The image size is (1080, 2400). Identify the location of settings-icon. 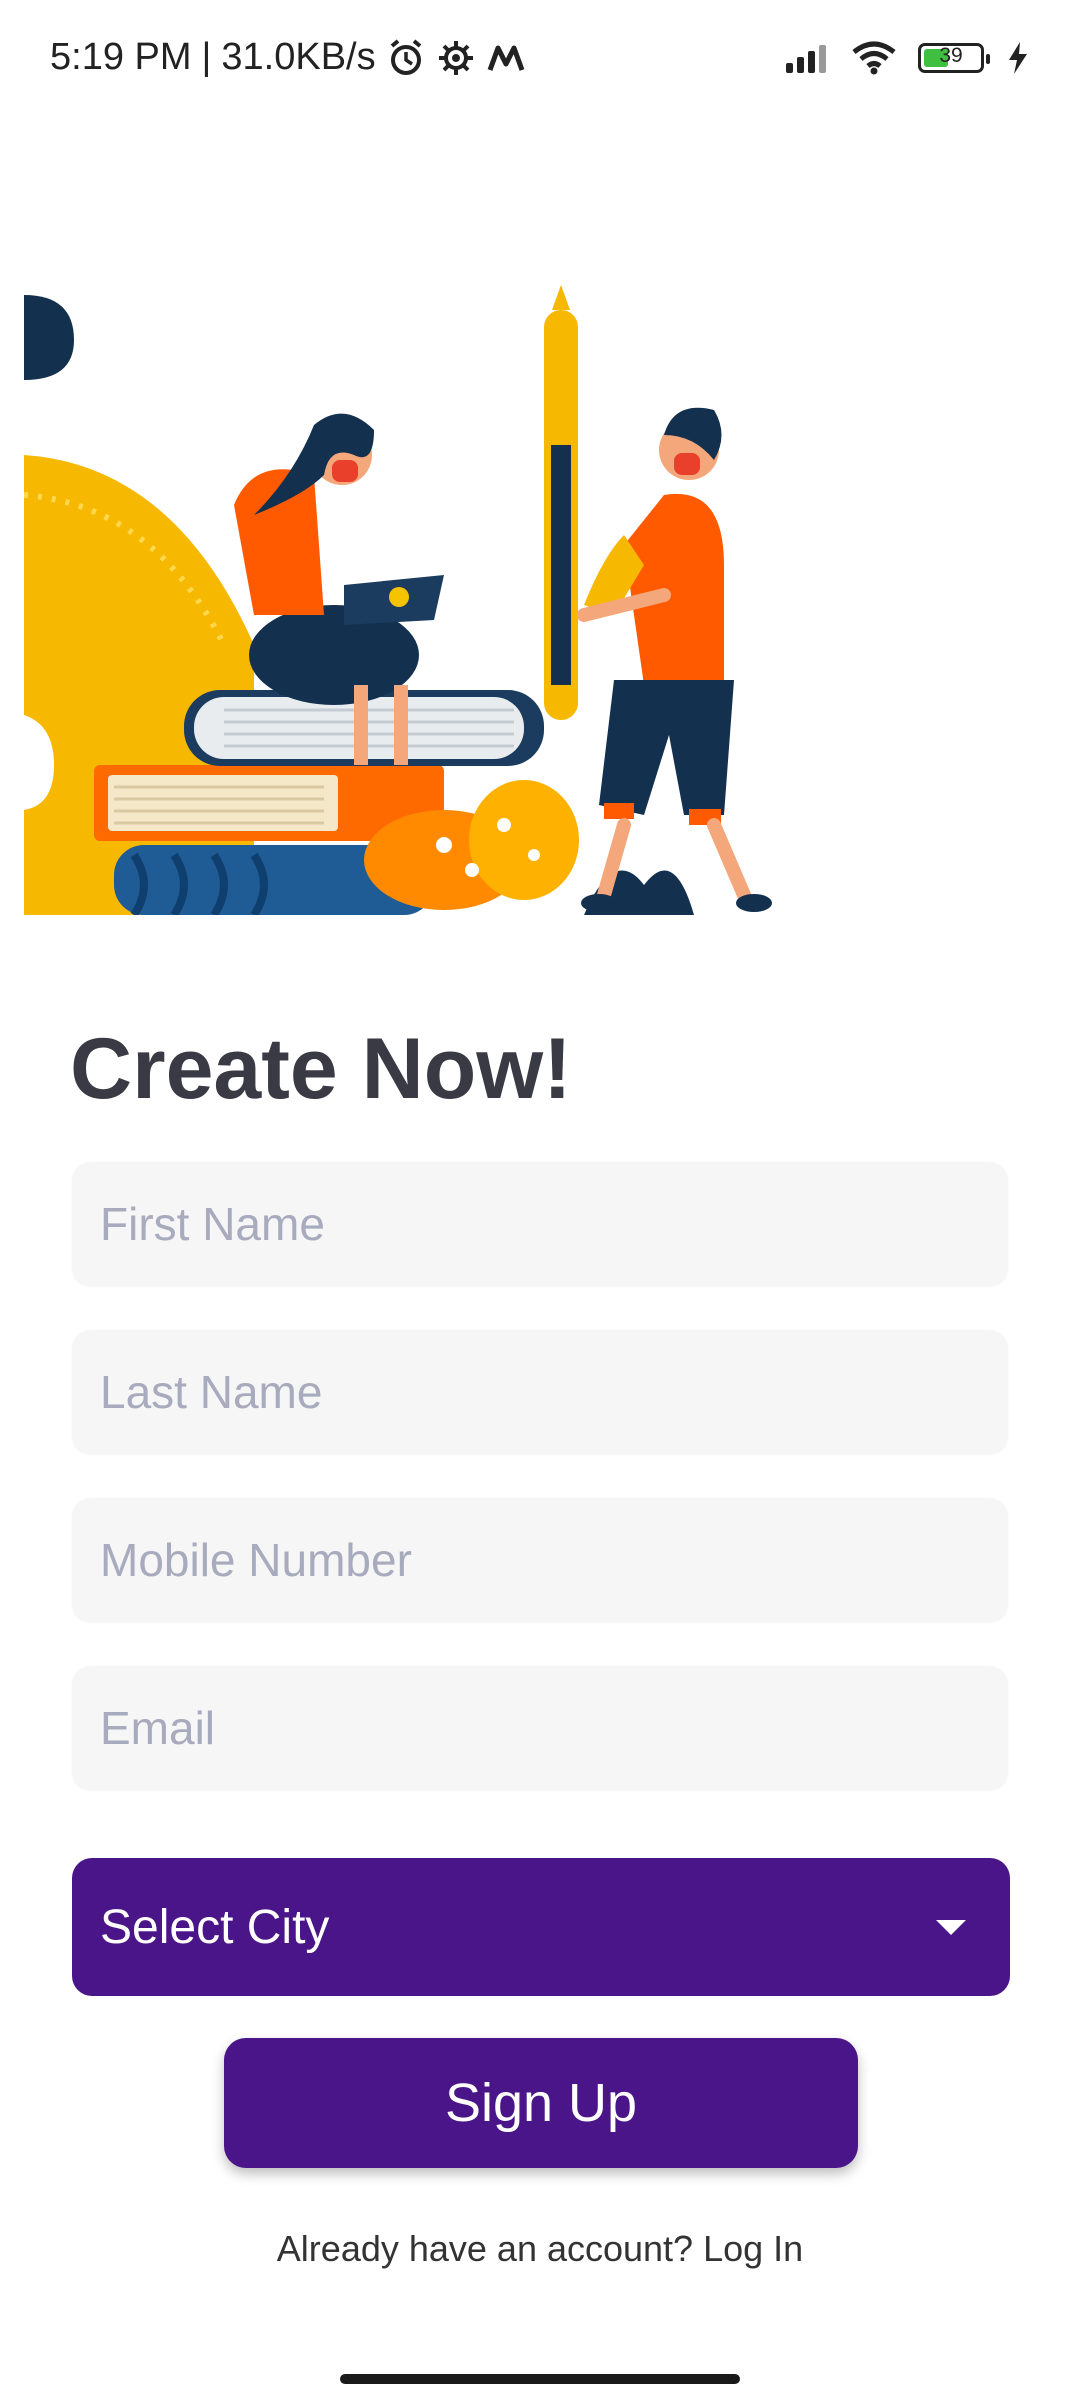
(455, 57).